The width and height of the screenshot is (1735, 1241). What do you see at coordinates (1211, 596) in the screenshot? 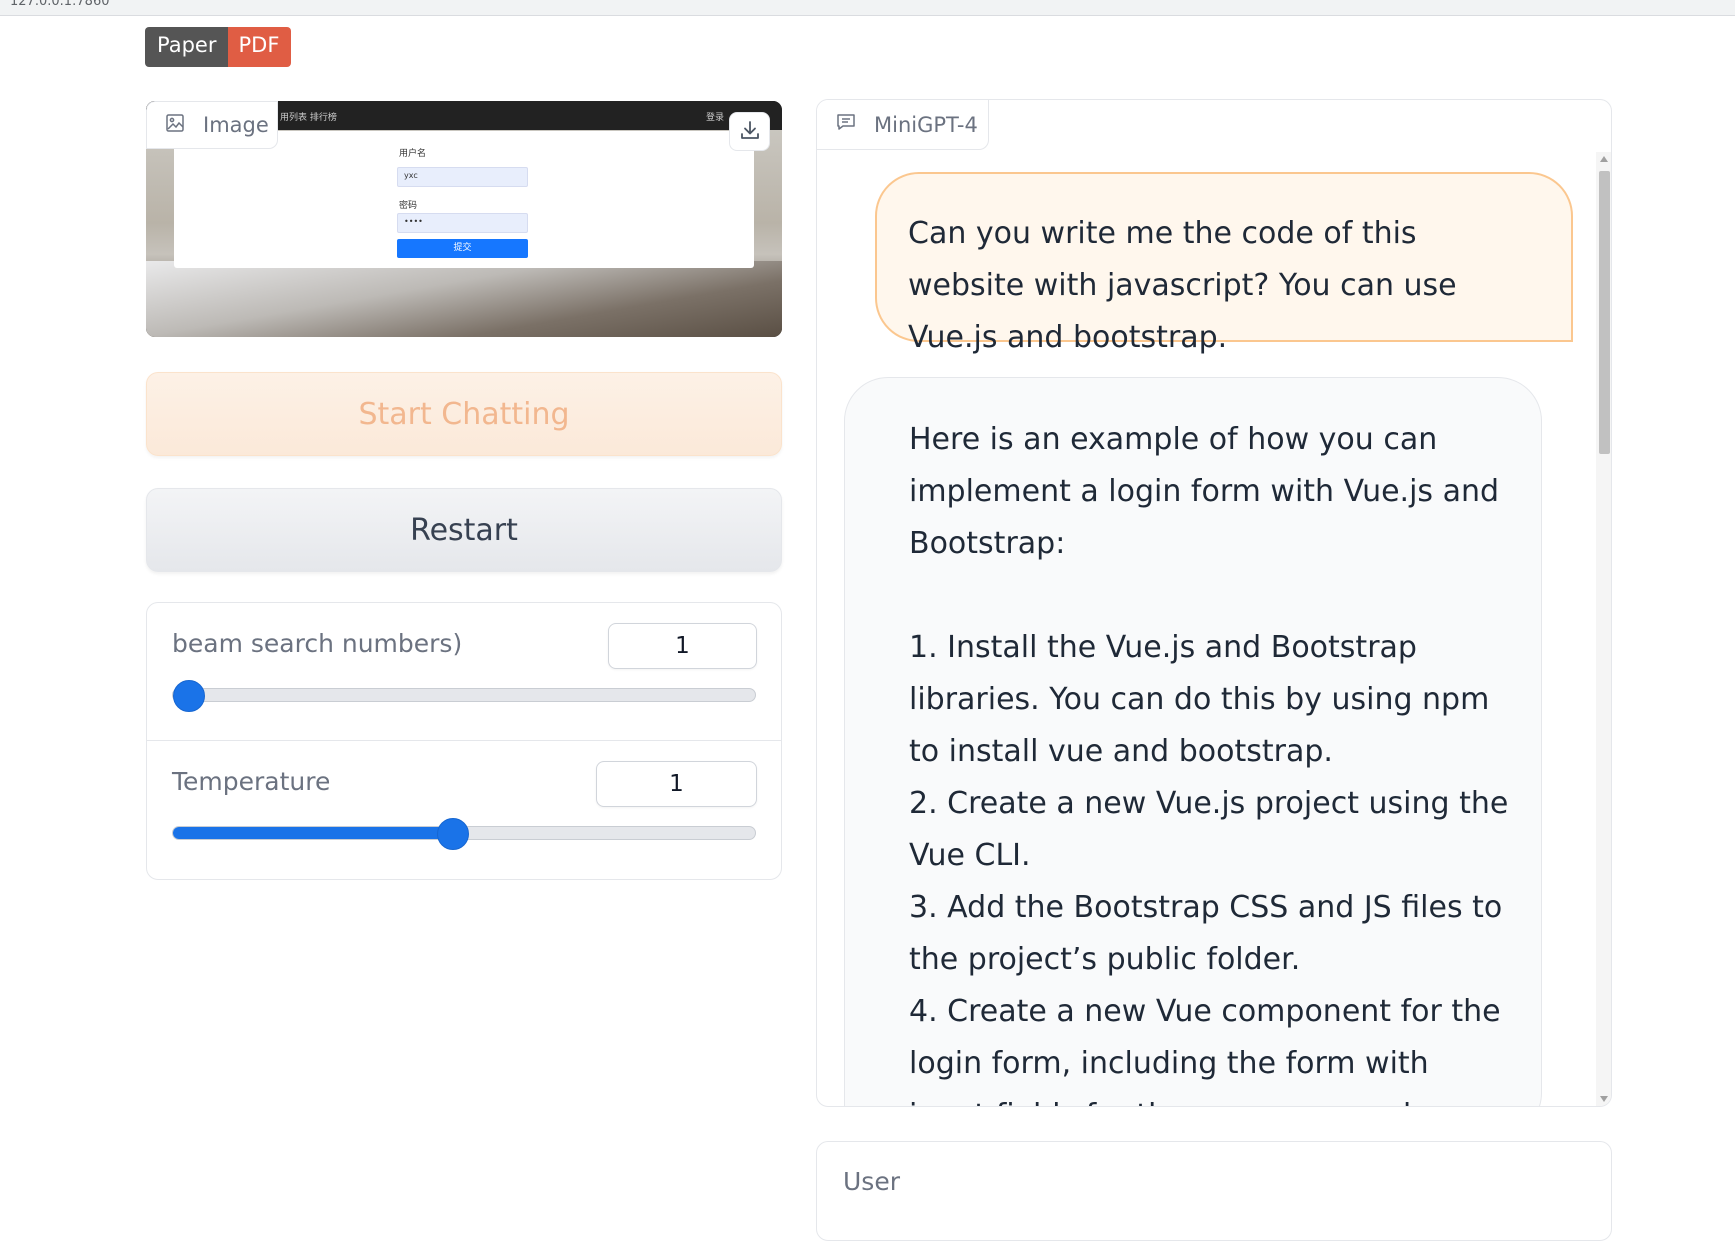
I see `bot-message-blank-line` at bounding box center [1211, 596].